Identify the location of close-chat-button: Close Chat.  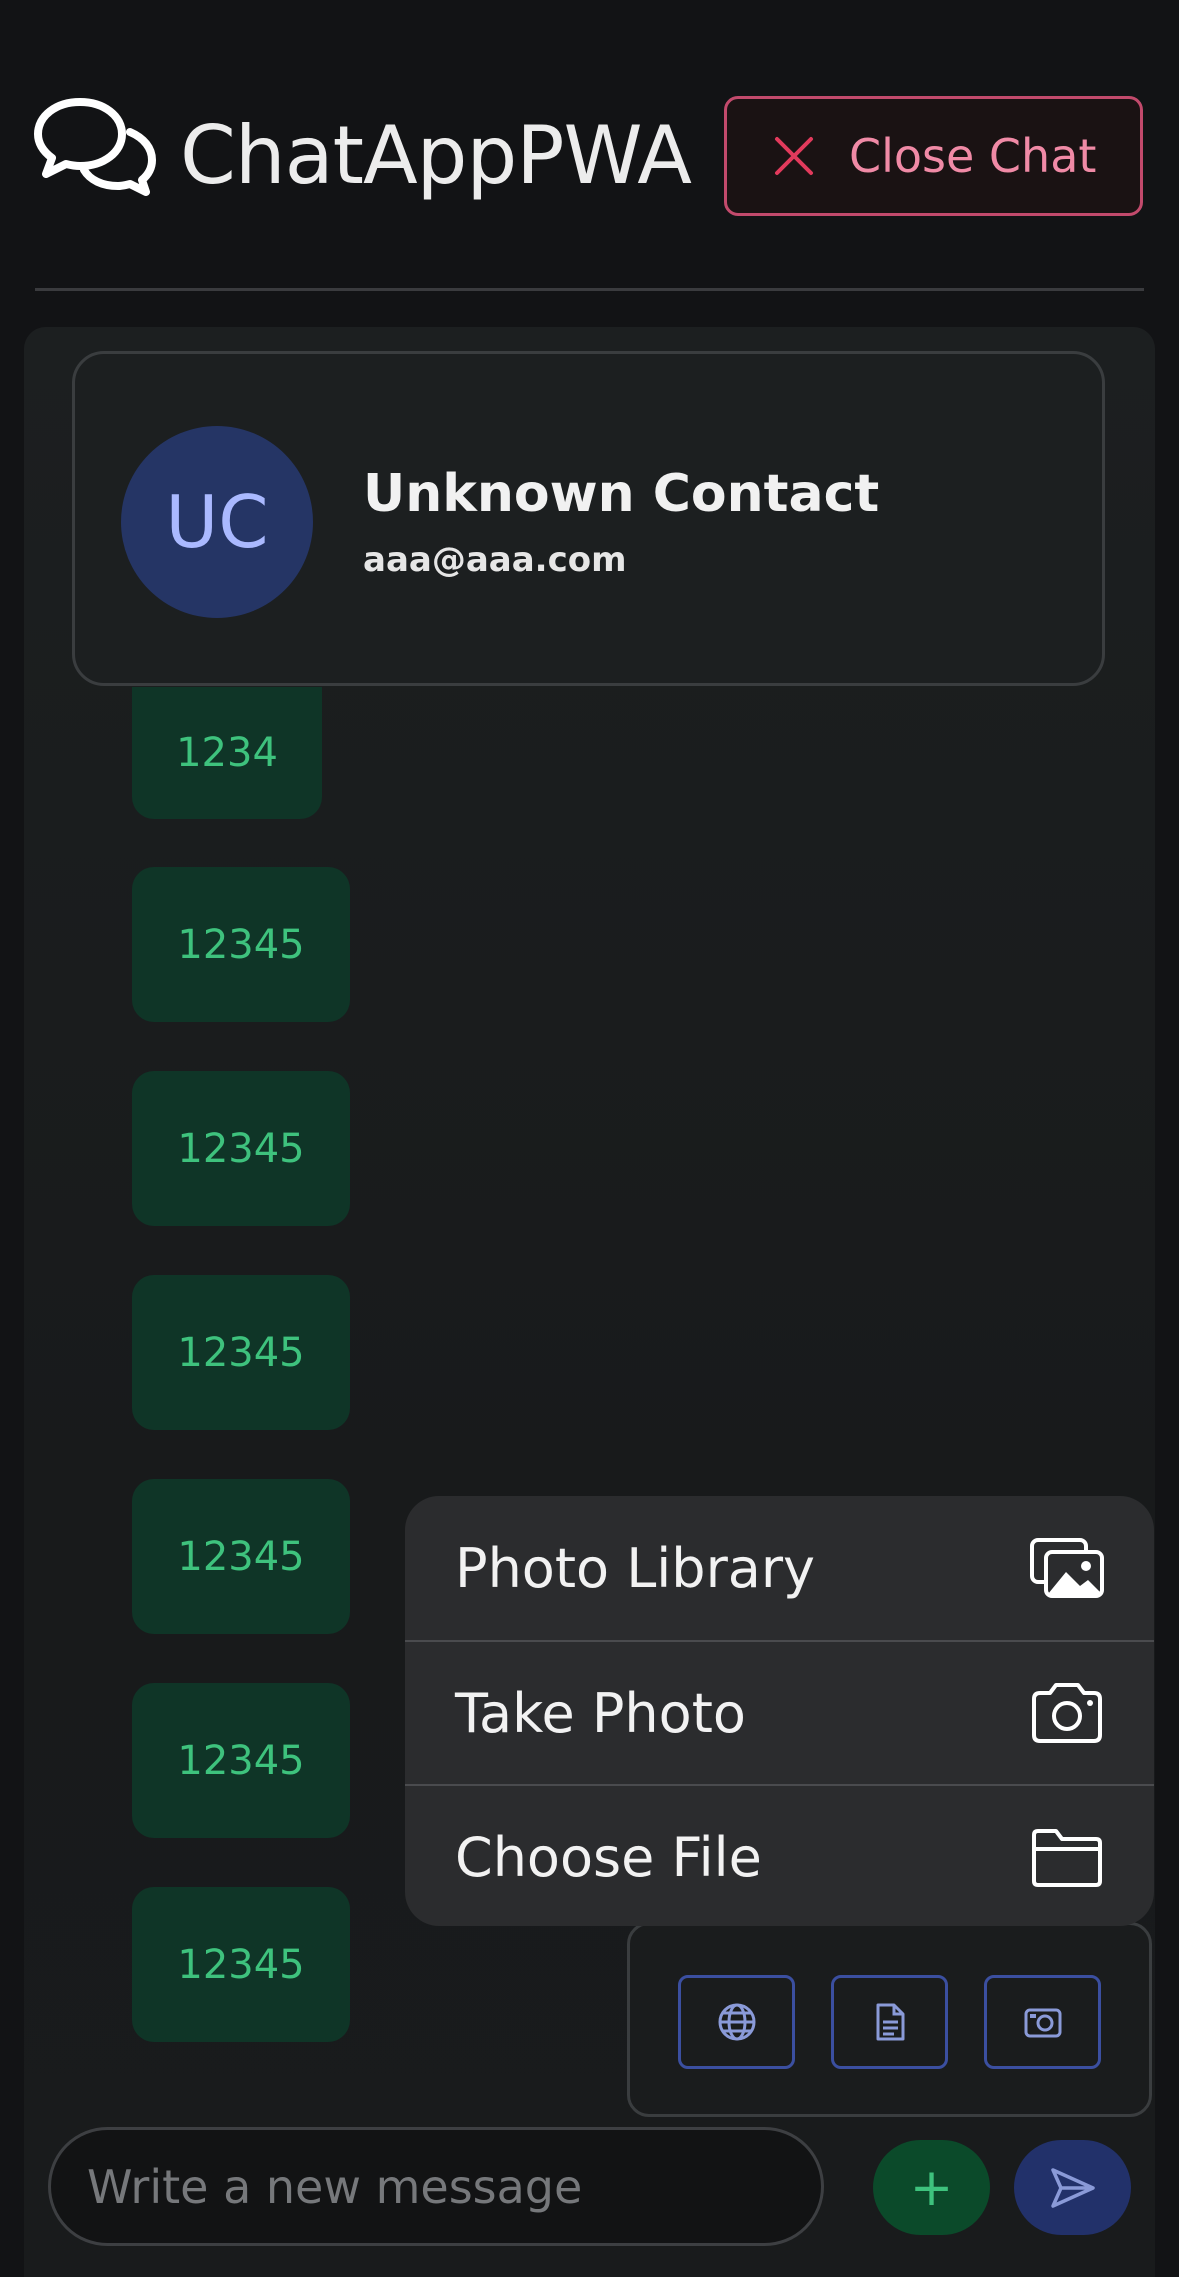
(933, 156).